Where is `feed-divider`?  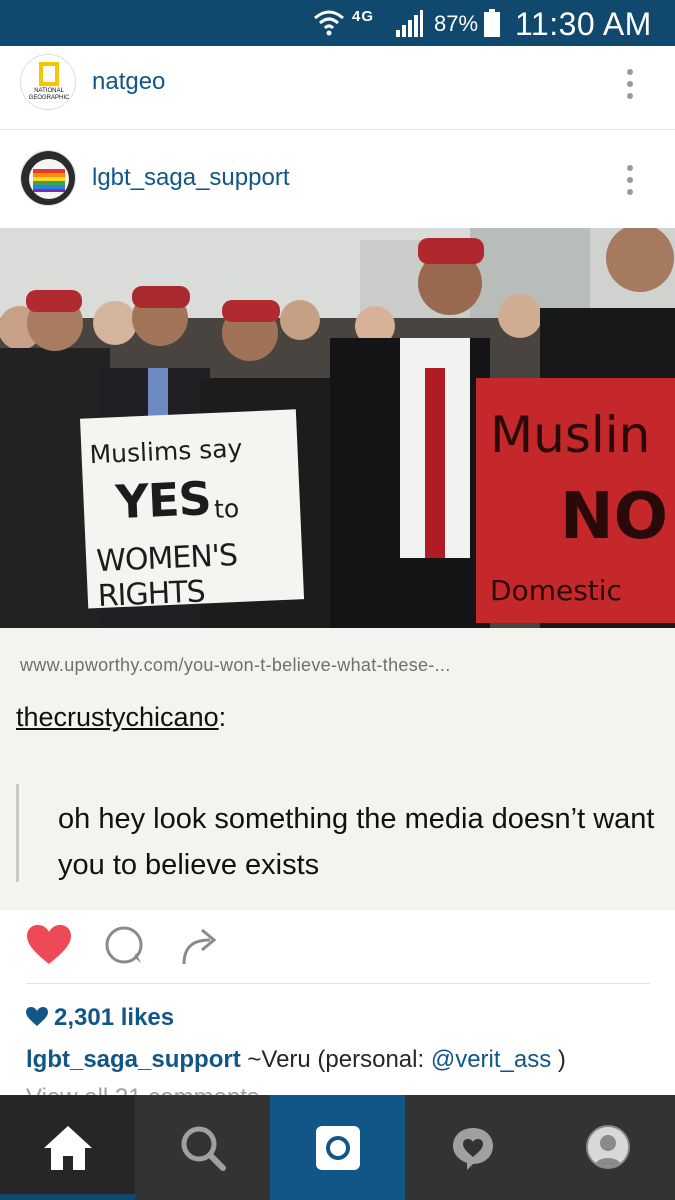 feed-divider is located at coordinates (337, 129).